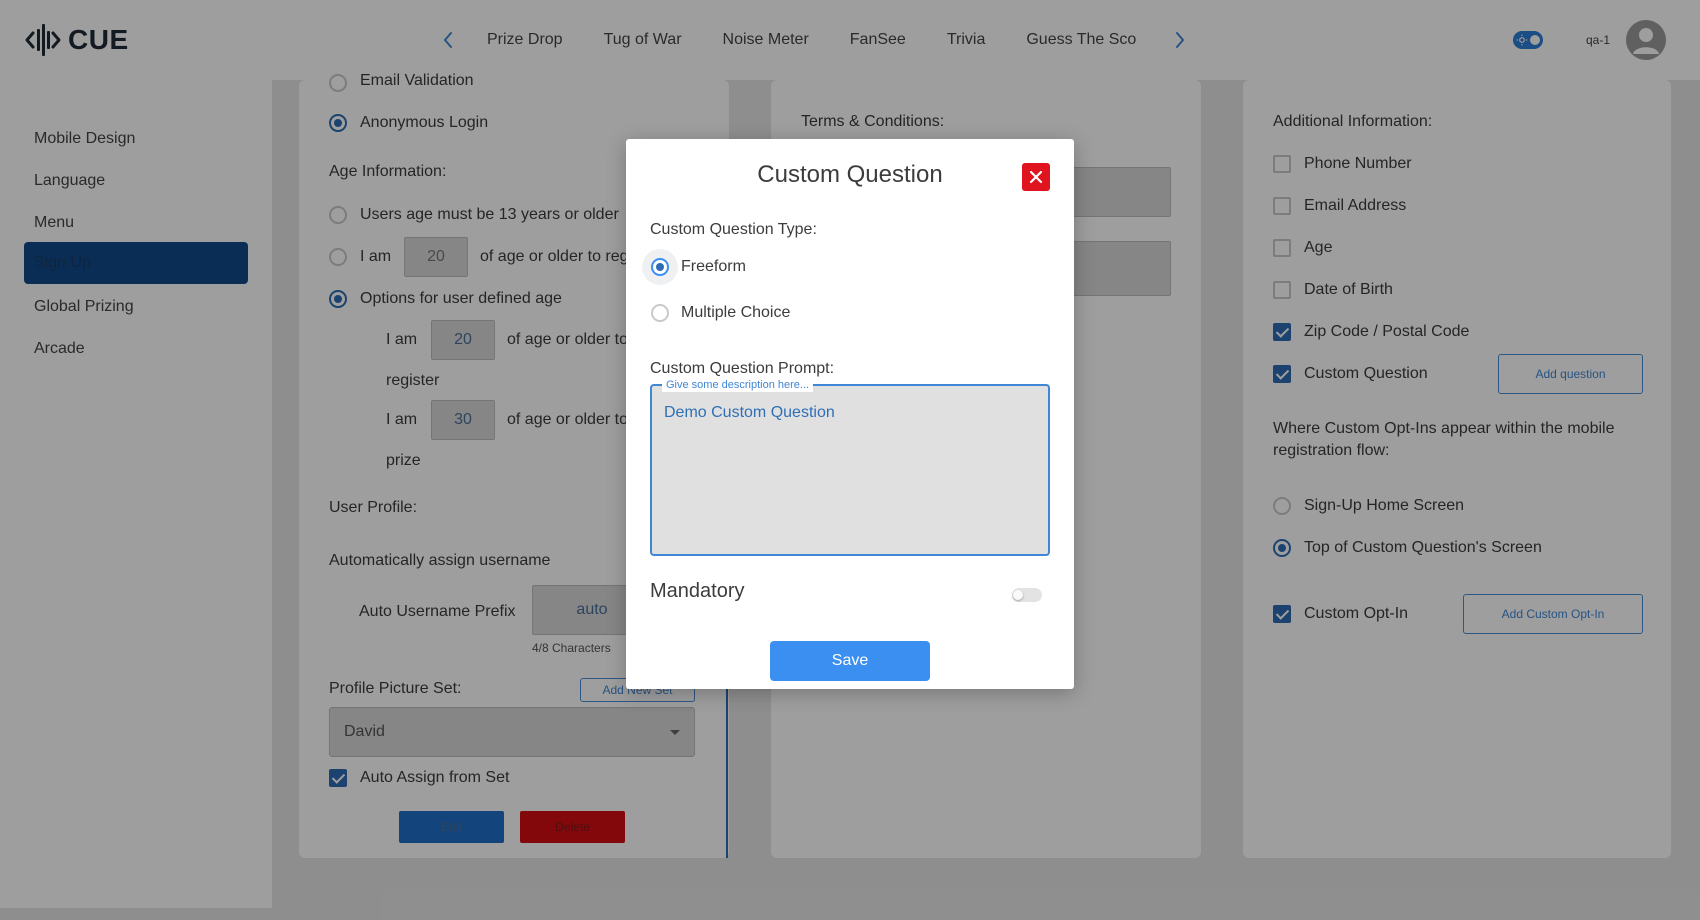 This screenshot has height=920, width=1700. I want to click on save-button-label: Save, so click(850, 660).